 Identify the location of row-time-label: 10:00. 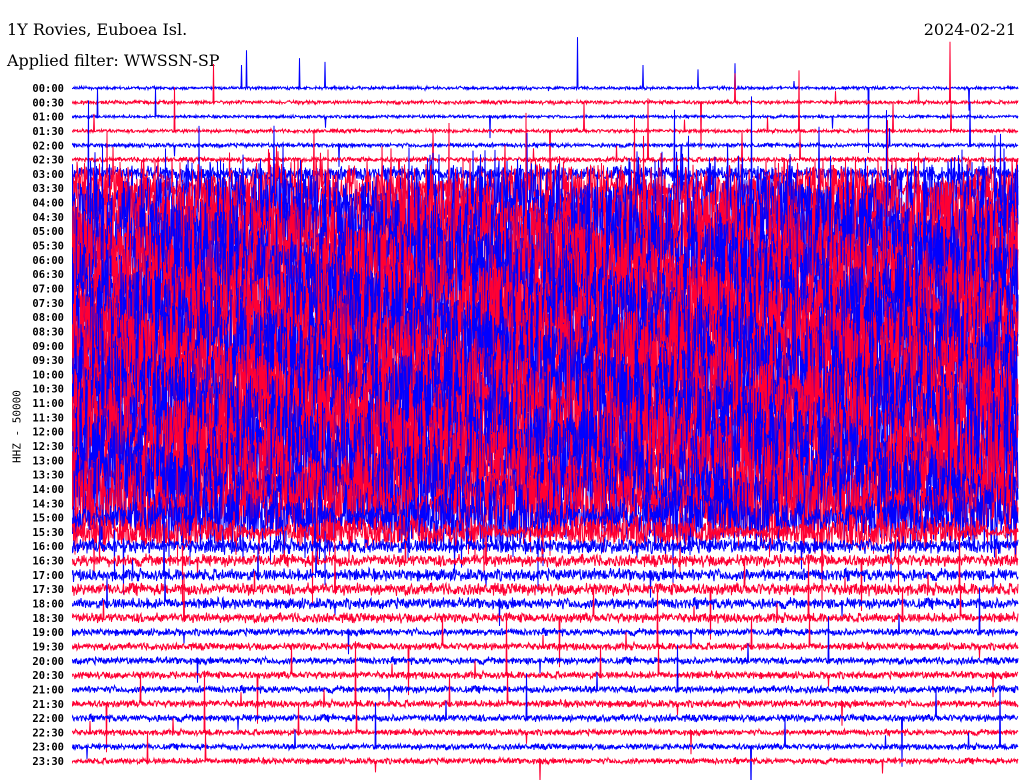
(48, 375).